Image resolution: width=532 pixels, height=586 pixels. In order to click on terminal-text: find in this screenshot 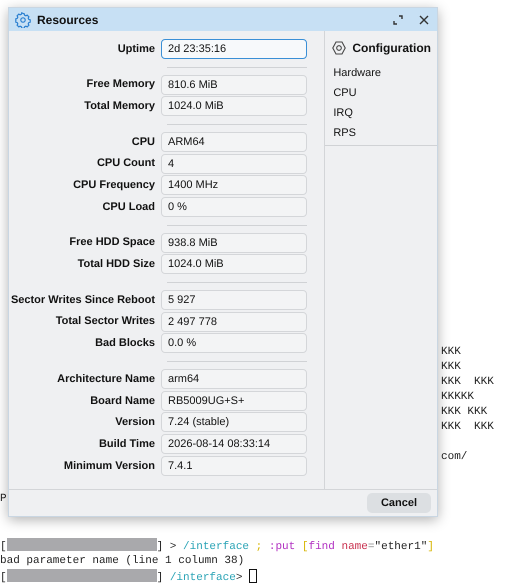, I will do `click(322, 547)`.